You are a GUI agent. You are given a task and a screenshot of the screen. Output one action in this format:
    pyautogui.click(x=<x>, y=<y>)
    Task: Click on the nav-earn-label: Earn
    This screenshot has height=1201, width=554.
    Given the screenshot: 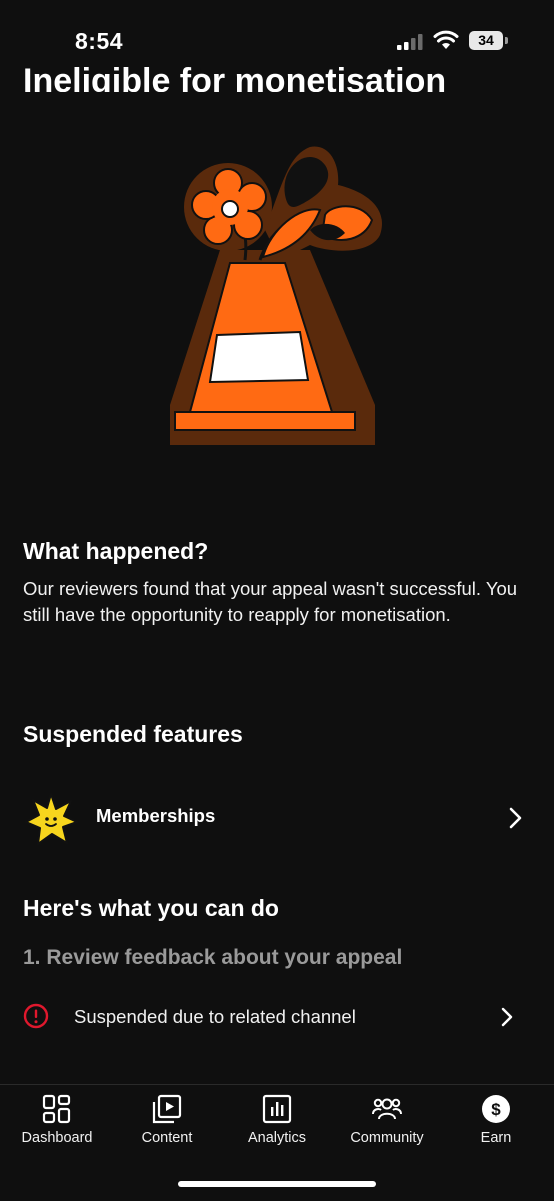 What is the action you would take?
    pyautogui.click(x=496, y=1138)
    